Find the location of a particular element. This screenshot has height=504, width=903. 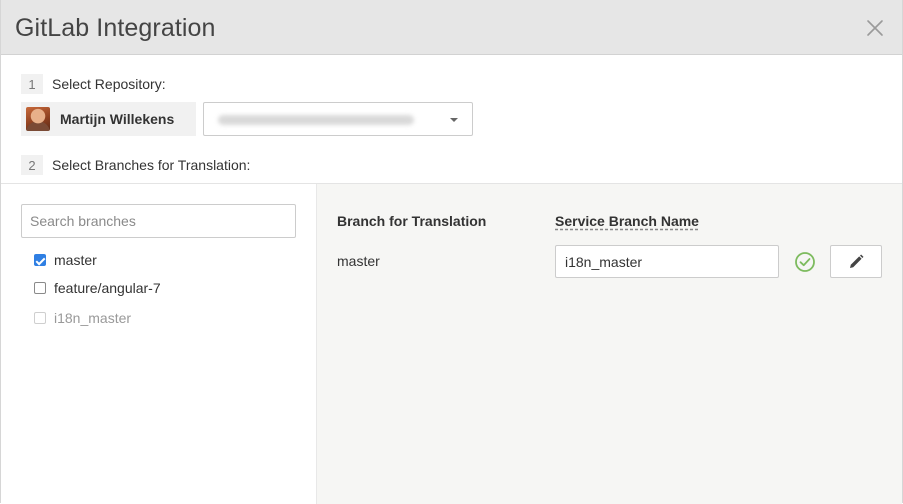

close-button is located at coordinates (875, 28).